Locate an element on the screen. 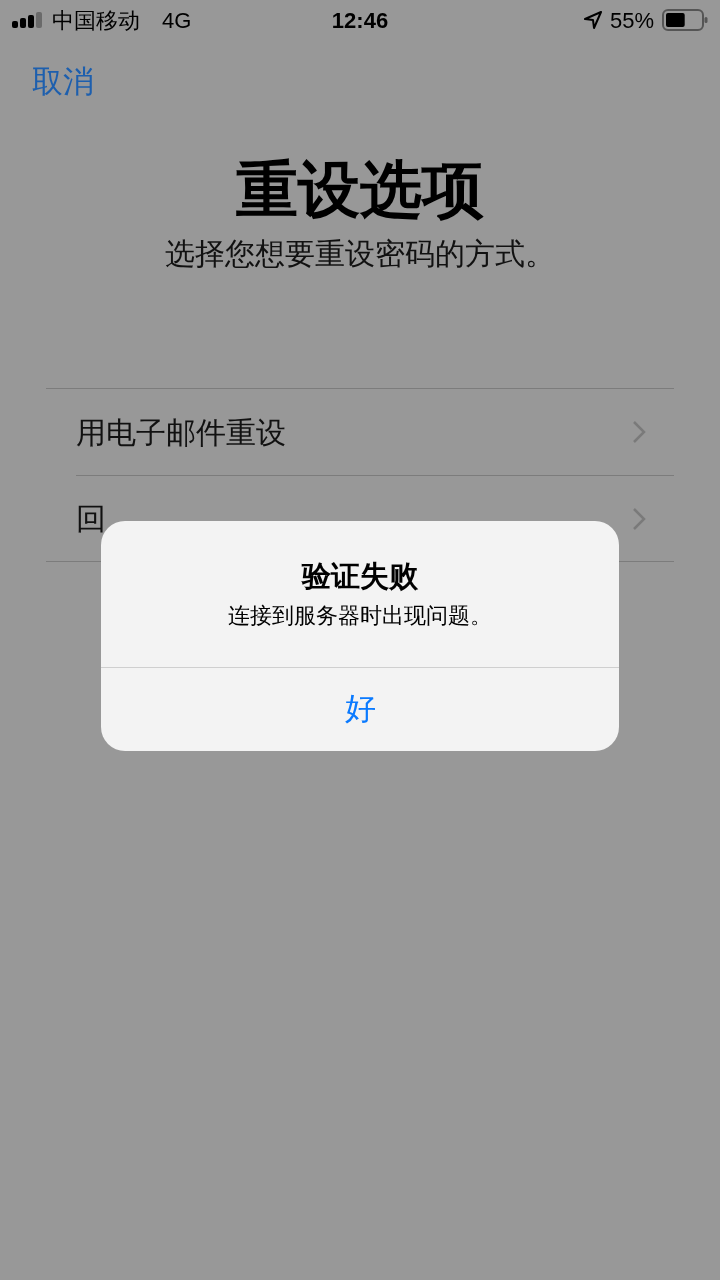  reset-option: 用电子邮件重设 is located at coordinates (375, 432).